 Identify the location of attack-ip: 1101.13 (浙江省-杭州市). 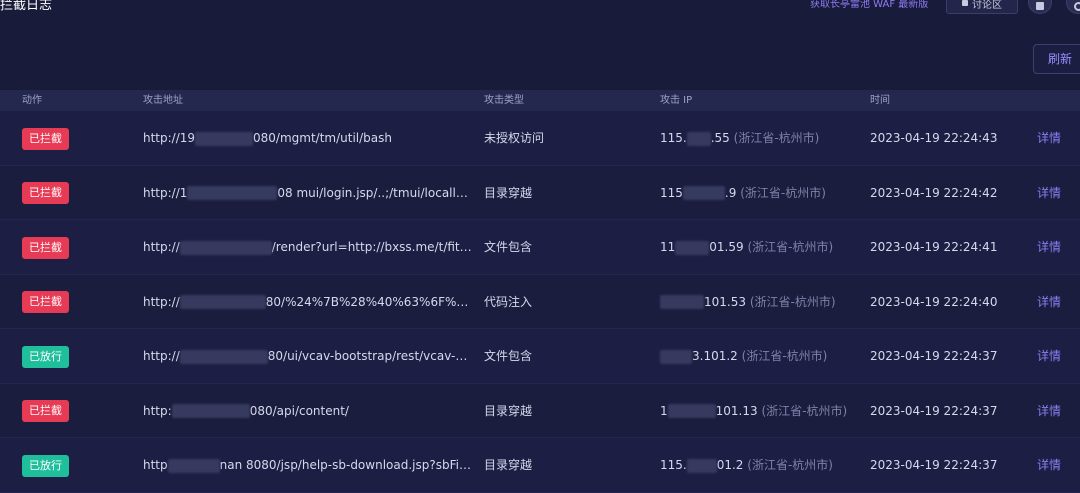
(753, 411).